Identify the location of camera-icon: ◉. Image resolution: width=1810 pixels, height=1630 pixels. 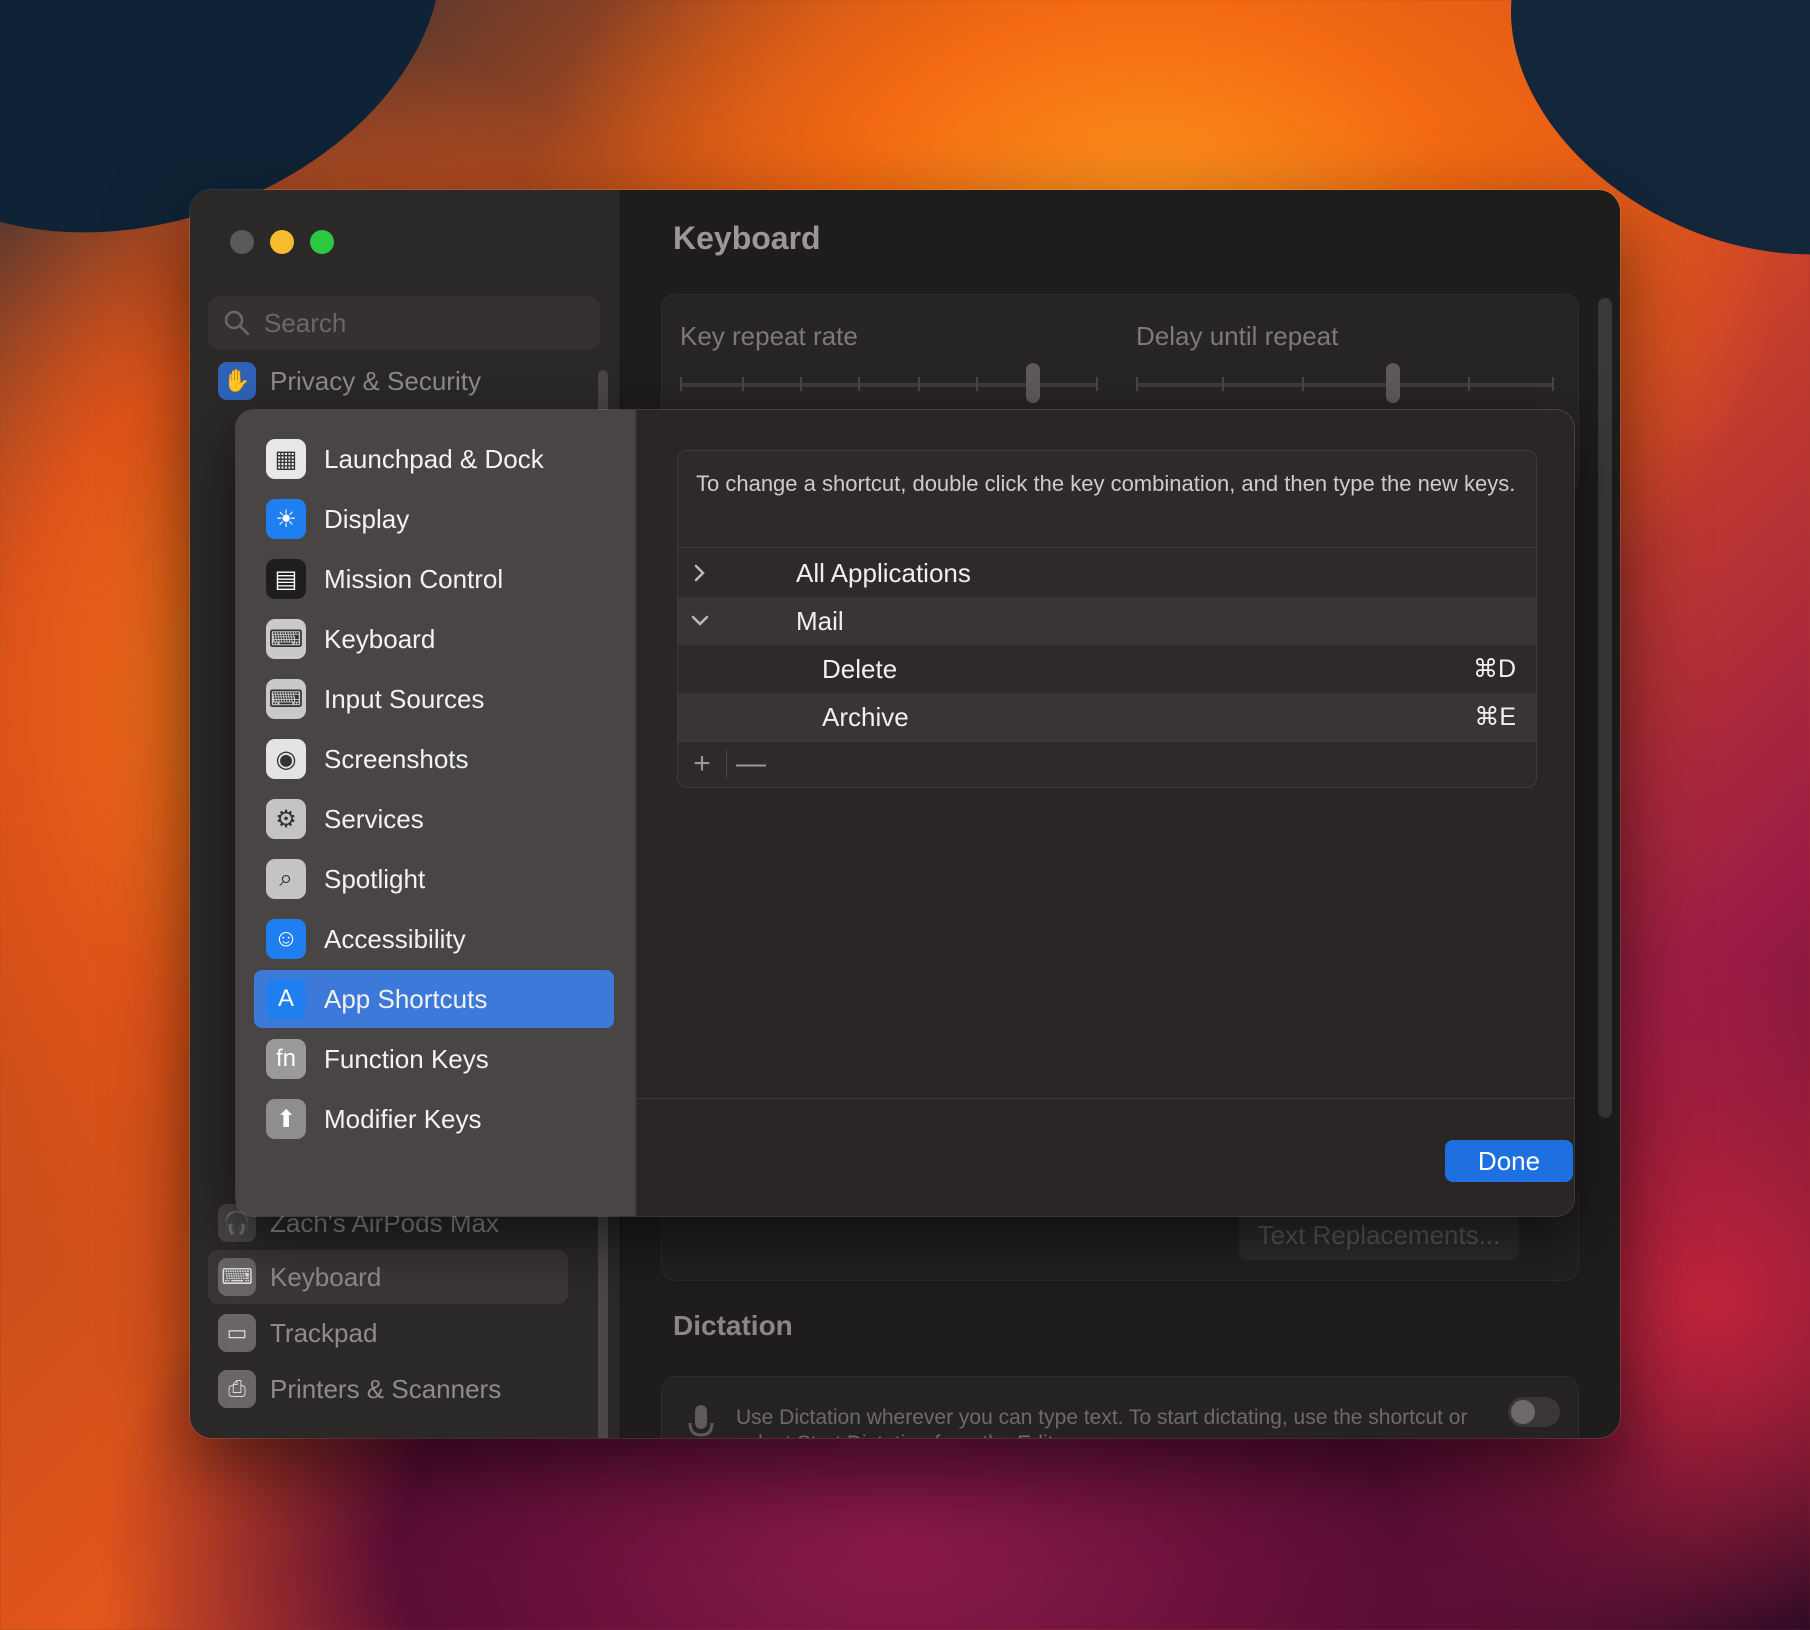
(286, 759).